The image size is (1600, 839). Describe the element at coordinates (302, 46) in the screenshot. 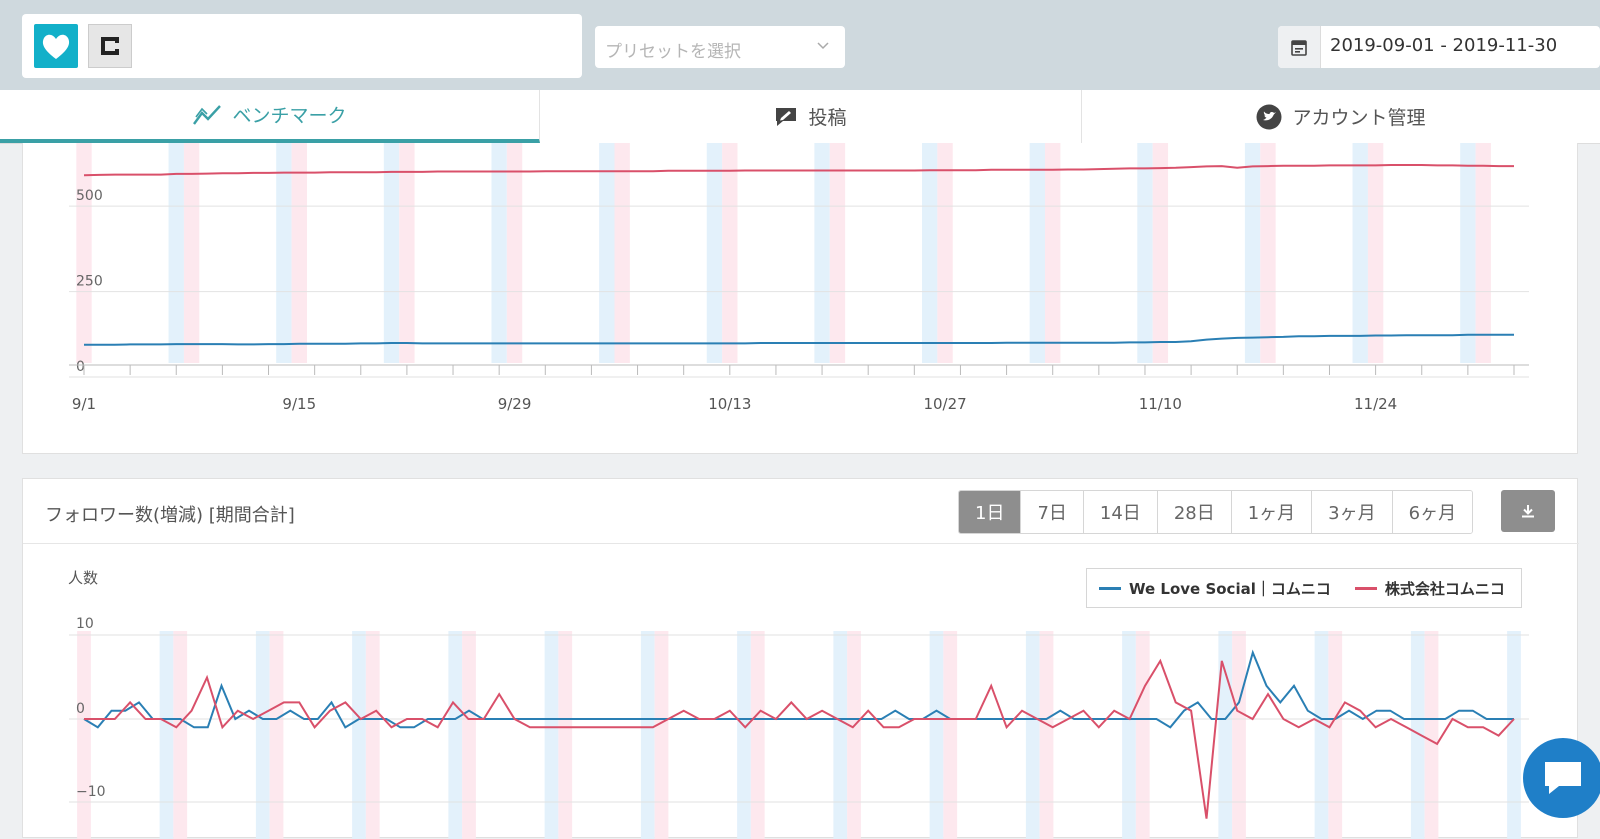

I see `account-selector` at that location.